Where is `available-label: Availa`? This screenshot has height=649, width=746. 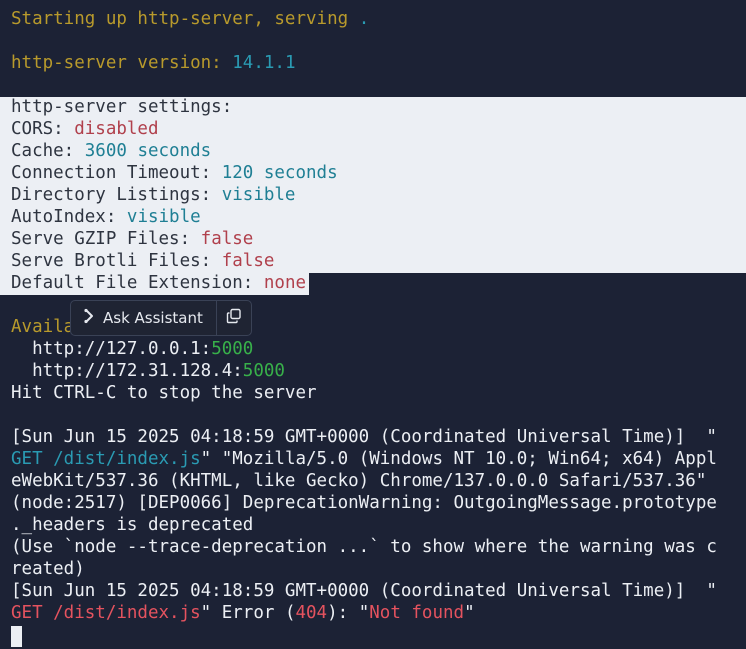 available-label: Availa is located at coordinates (43, 327).